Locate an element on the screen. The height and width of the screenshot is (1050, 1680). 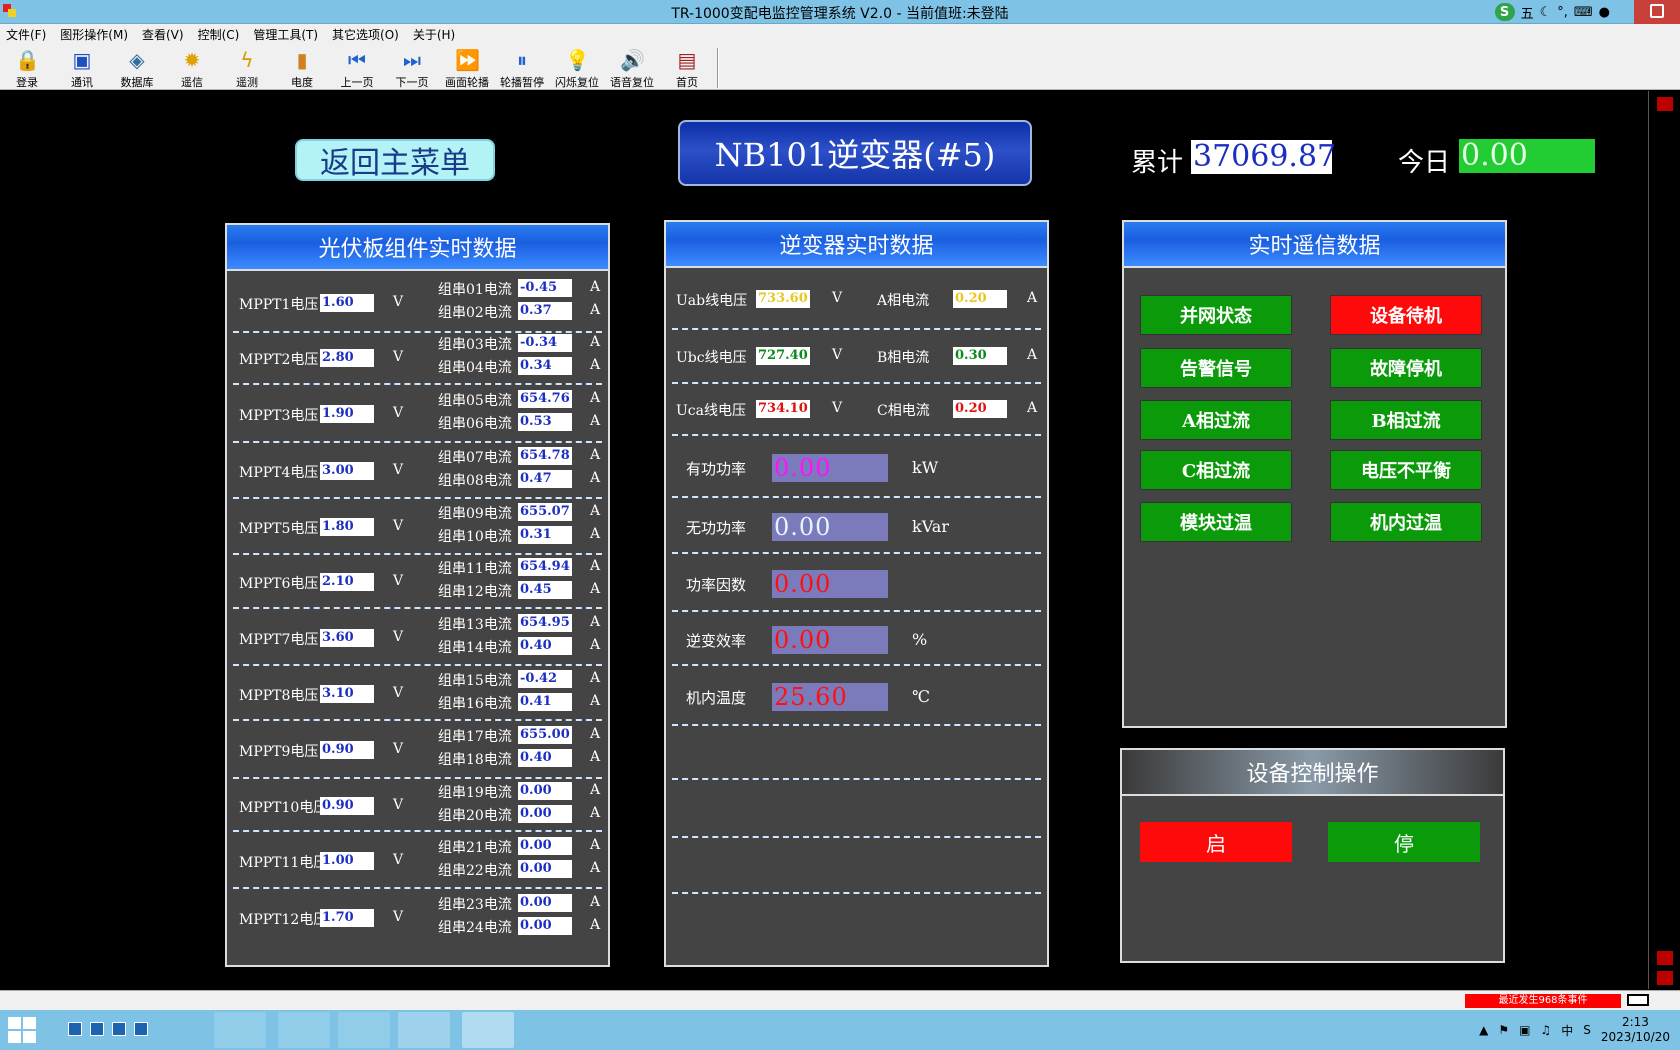
device-title: NB101逆变器(#5) is located at coordinates (855, 153).